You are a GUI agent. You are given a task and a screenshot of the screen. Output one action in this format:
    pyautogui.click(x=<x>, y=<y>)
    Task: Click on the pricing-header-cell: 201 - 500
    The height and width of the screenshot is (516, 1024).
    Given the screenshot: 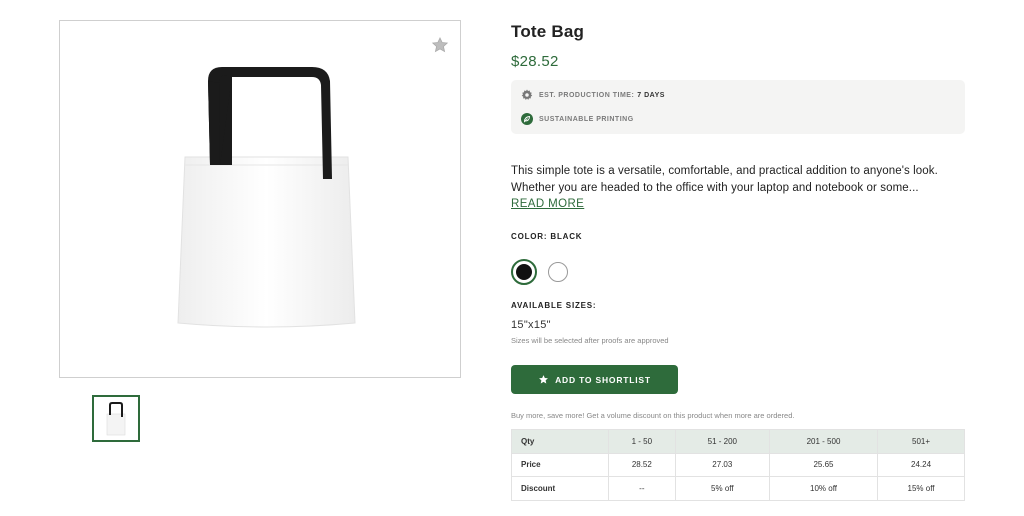 What is the action you would take?
    pyautogui.click(x=823, y=441)
    